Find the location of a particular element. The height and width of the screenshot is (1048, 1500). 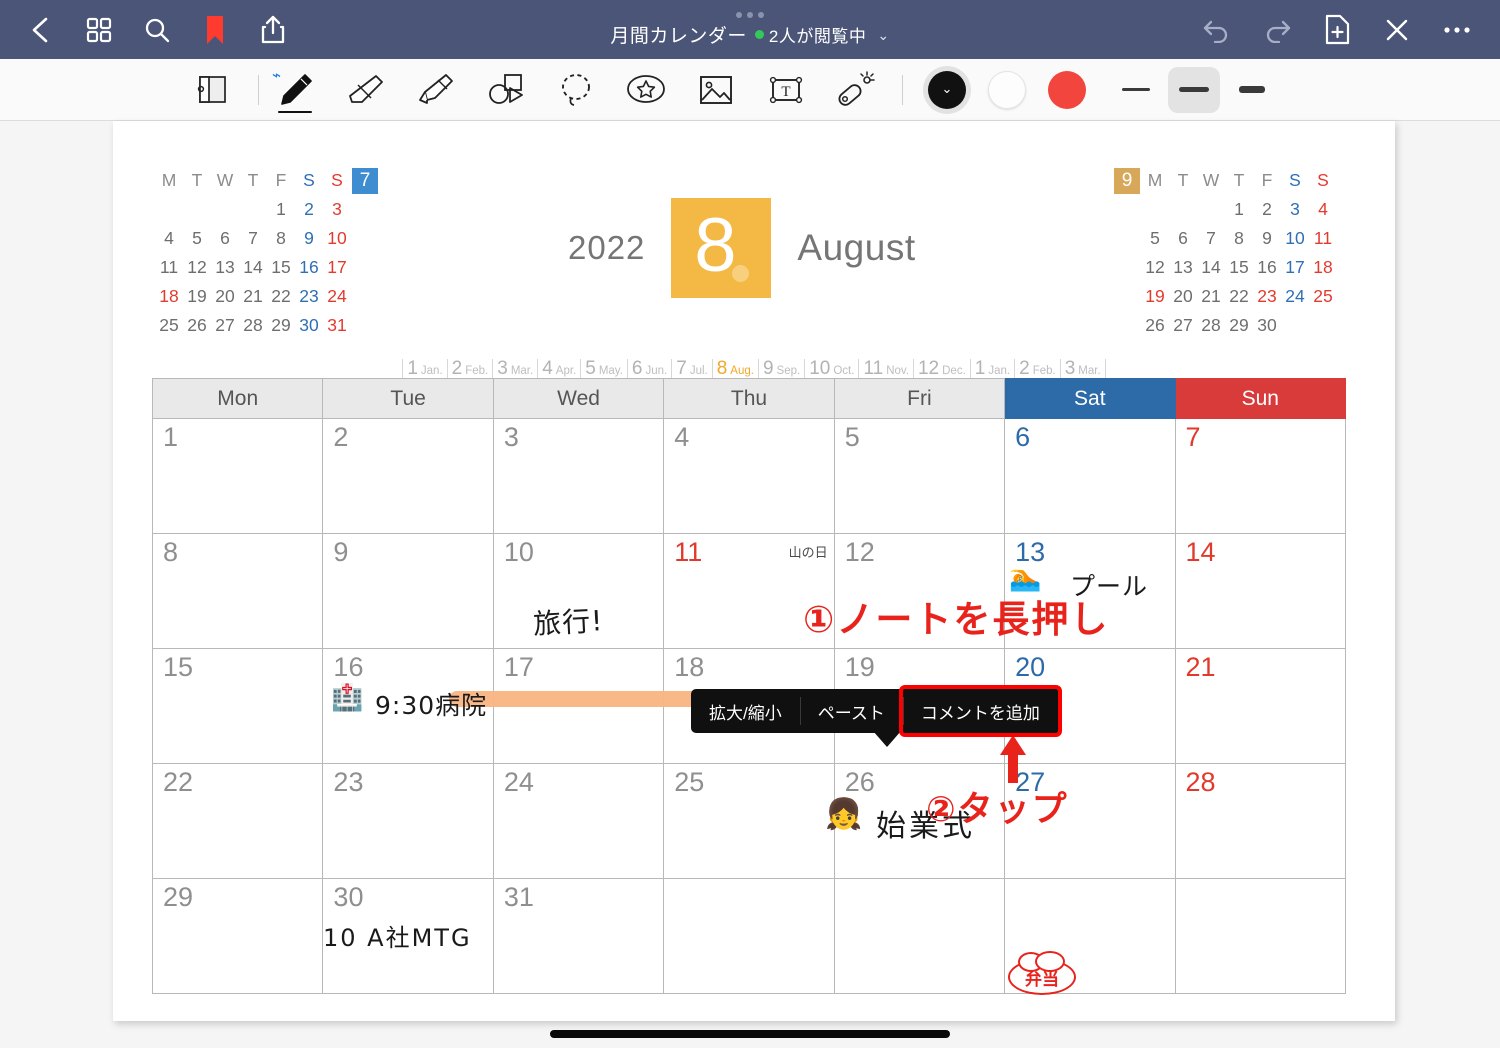

document-title-row: 月間カレンダー 2人が閲覧中 ⌄ is located at coordinates (749, 34).